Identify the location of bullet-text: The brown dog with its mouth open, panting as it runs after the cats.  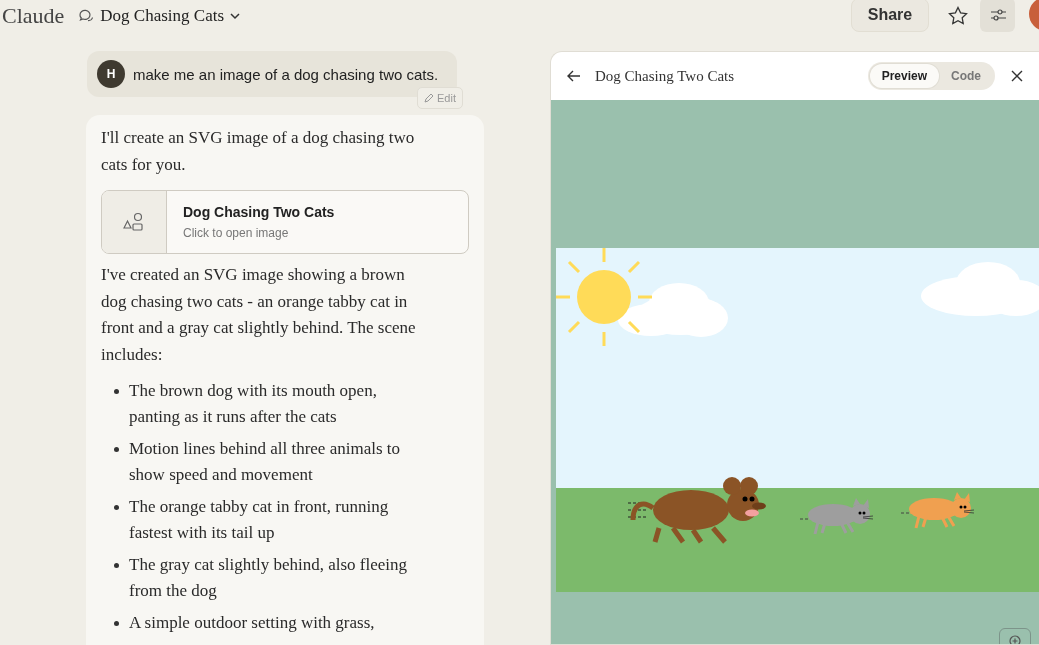
(253, 404).